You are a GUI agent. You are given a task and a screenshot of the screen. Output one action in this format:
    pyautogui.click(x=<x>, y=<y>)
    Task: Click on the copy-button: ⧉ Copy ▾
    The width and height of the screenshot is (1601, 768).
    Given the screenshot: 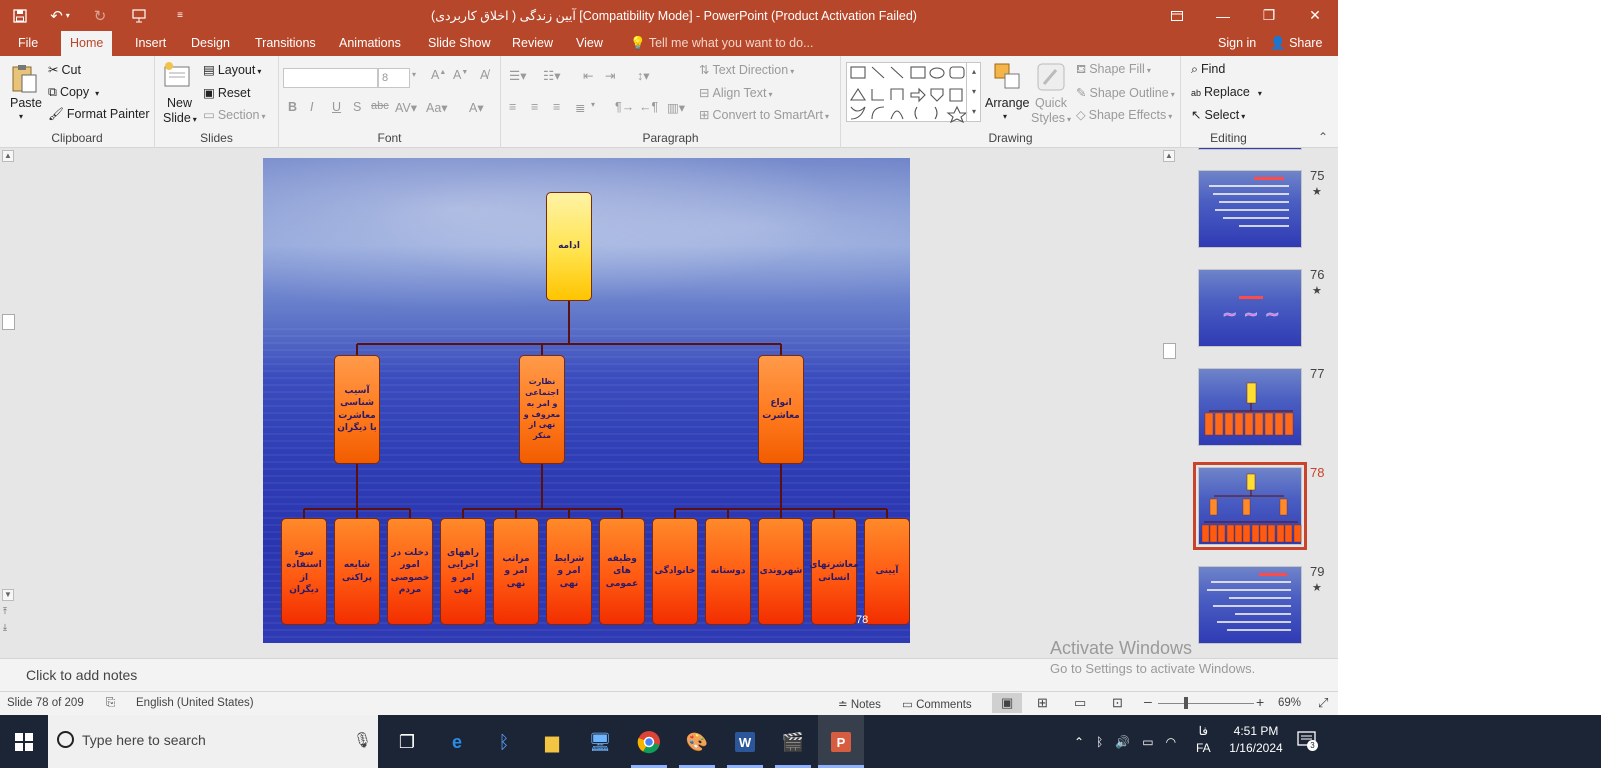 What is the action you would take?
    pyautogui.click(x=73, y=92)
    